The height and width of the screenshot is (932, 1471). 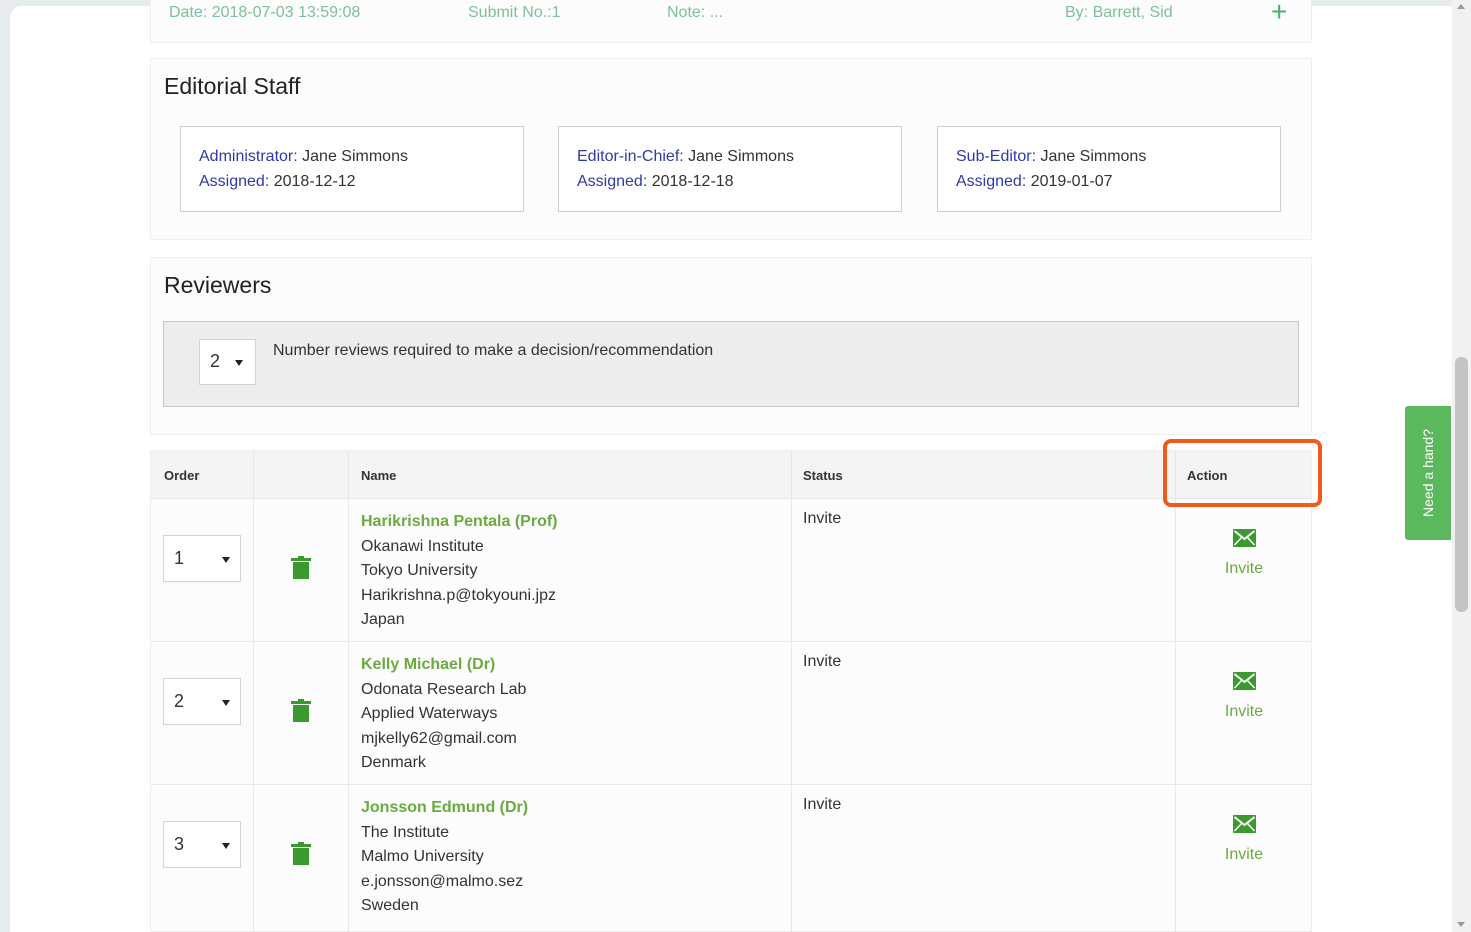 What do you see at coordinates (458, 595) in the screenshot?
I see `reviewer-email: Harikrishna.p@tokyouni.jpz` at bounding box center [458, 595].